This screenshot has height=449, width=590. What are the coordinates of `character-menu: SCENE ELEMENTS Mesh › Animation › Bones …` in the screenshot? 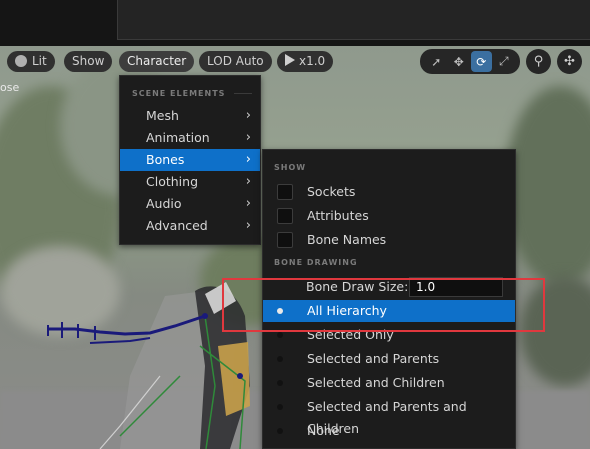 It's located at (190, 160).